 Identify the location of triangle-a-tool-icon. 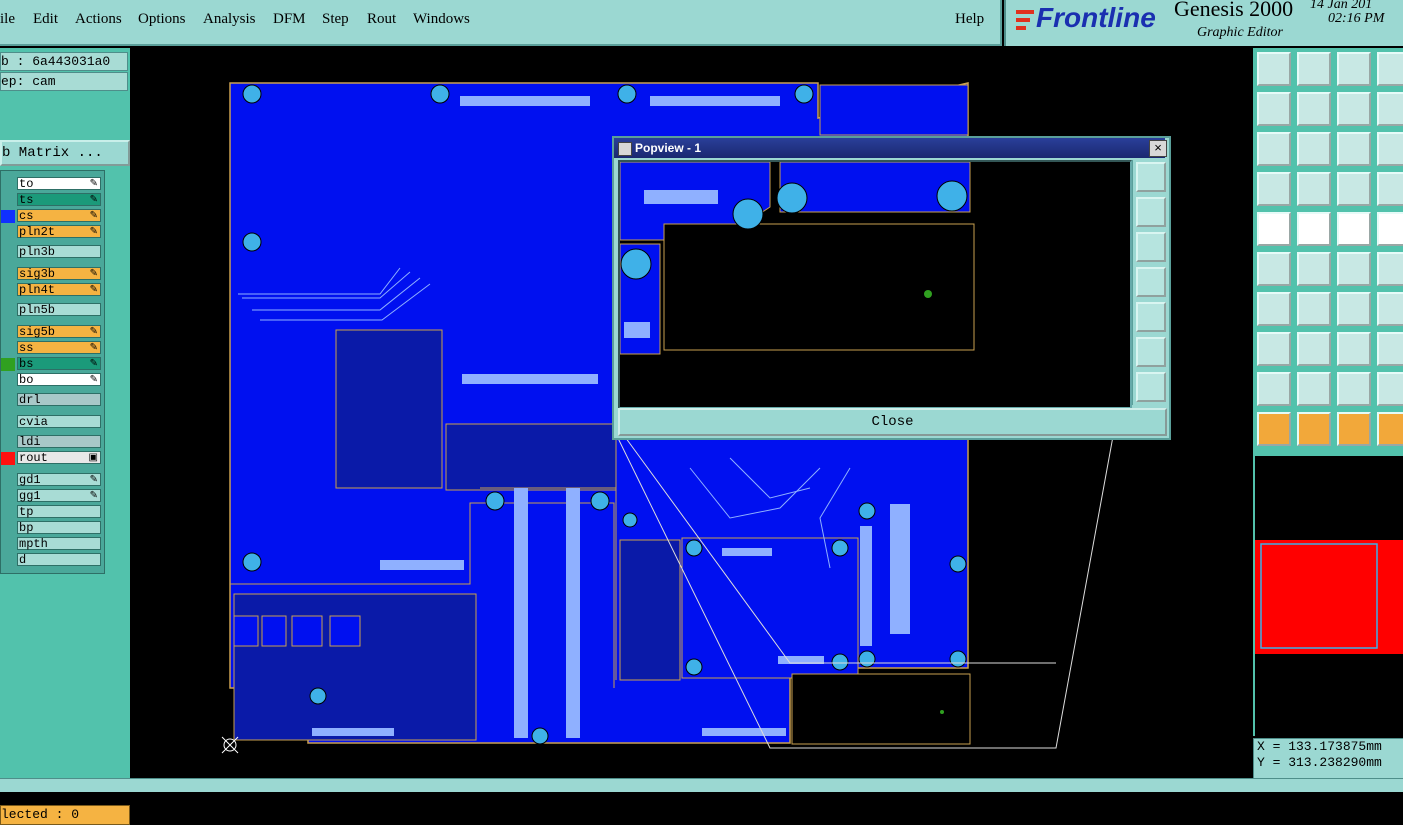
(1274, 389).